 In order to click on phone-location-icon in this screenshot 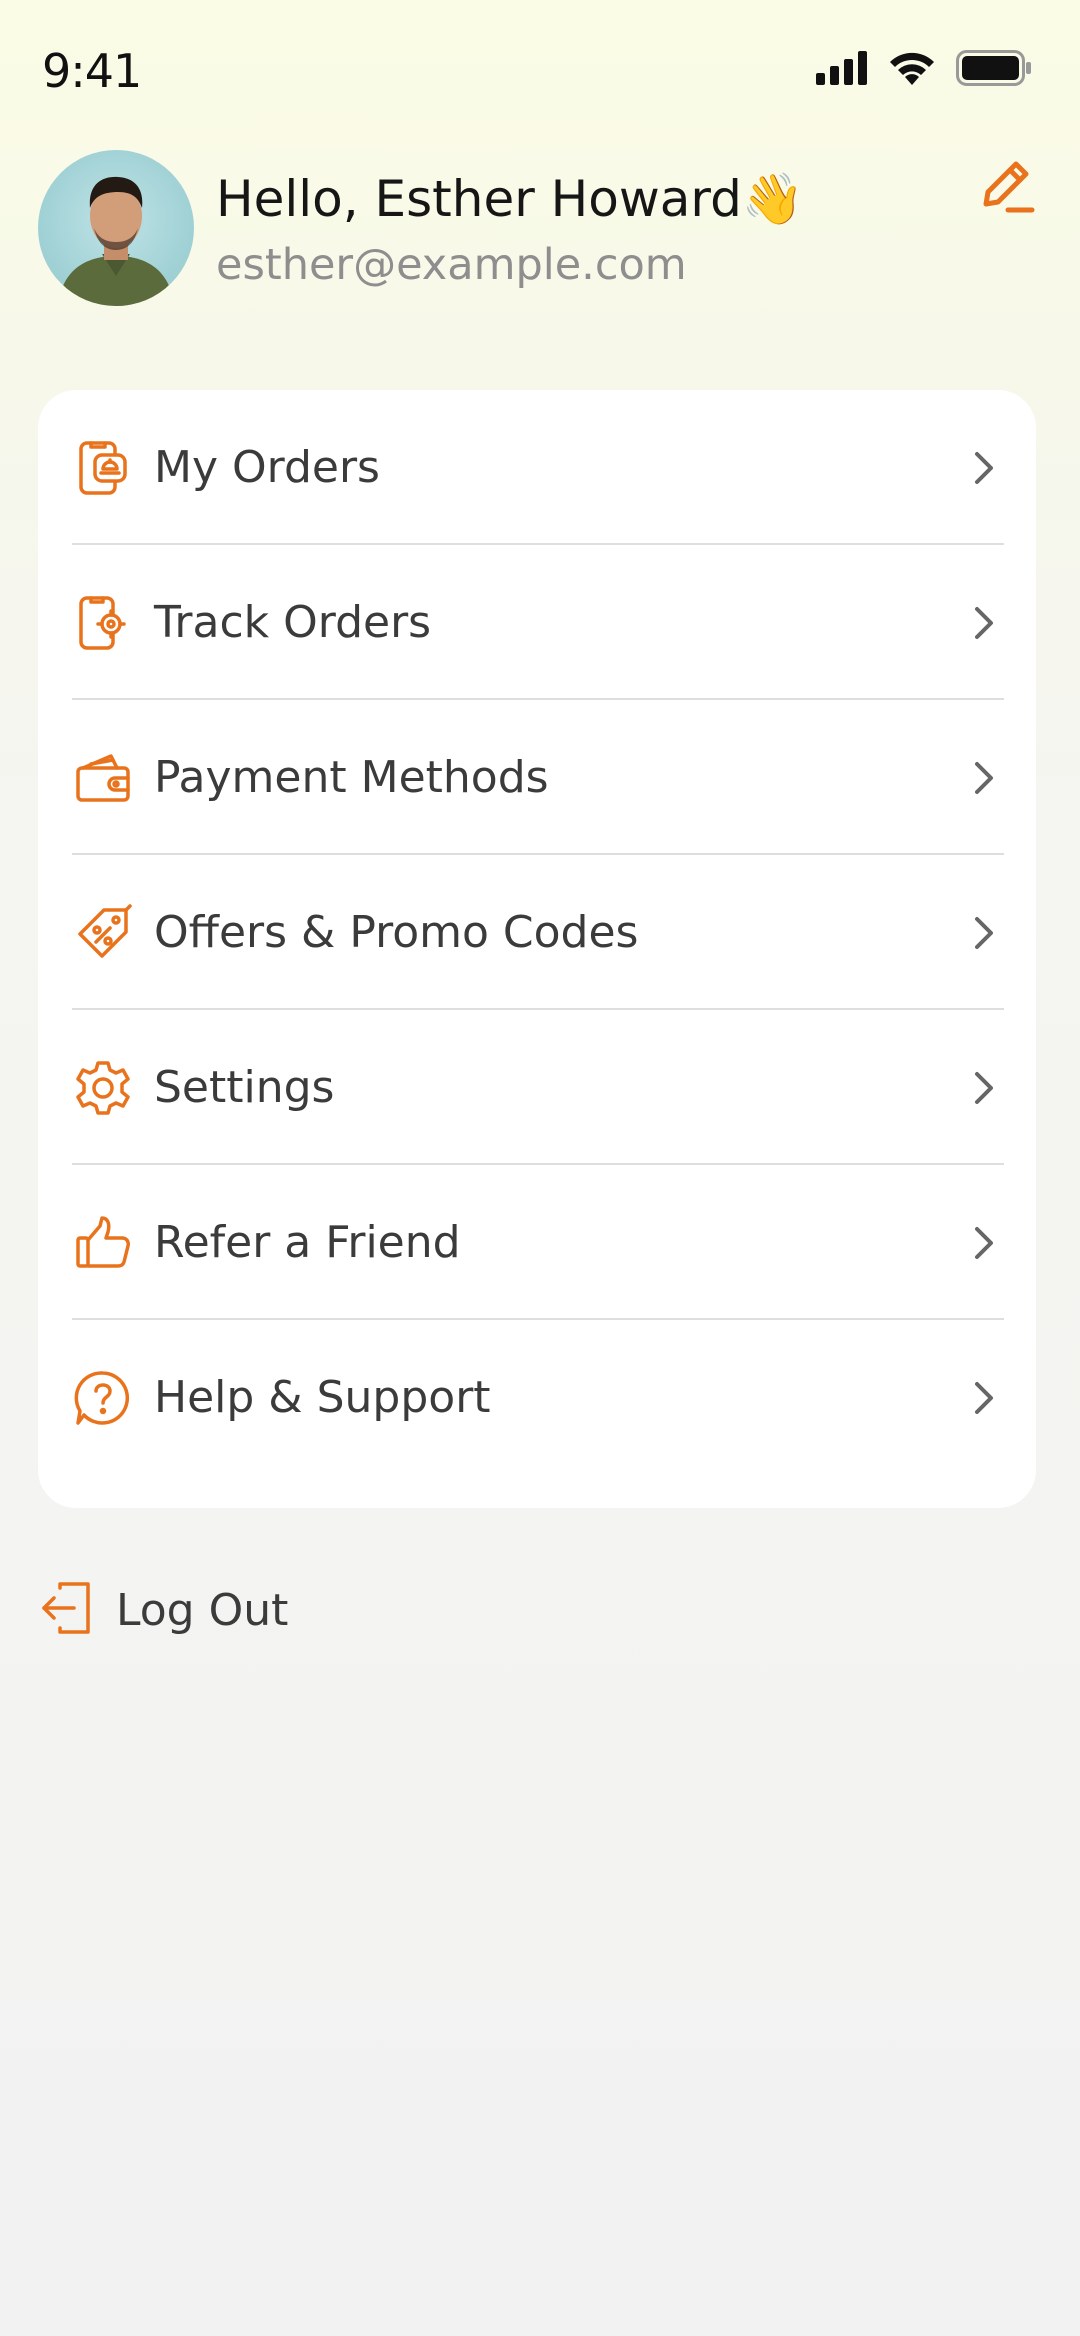, I will do `click(103, 623)`.